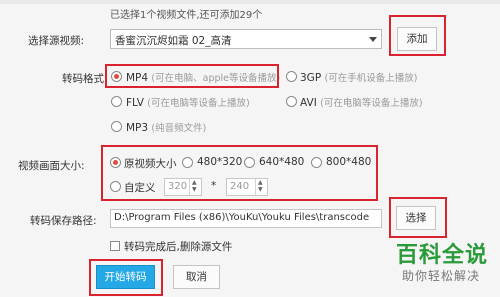 This screenshot has height=297, width=500. What do you see at coordinates (196, 277) in the screenshot?
I see `cancel-button: 取消` at bounding box center [196, 277].